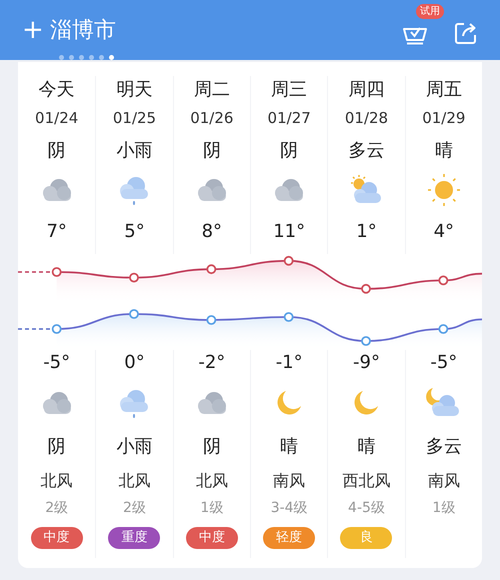  Describe the element at coordinates (430, 11) in the screenshot. I see `trial-badge: 试用` at that location.